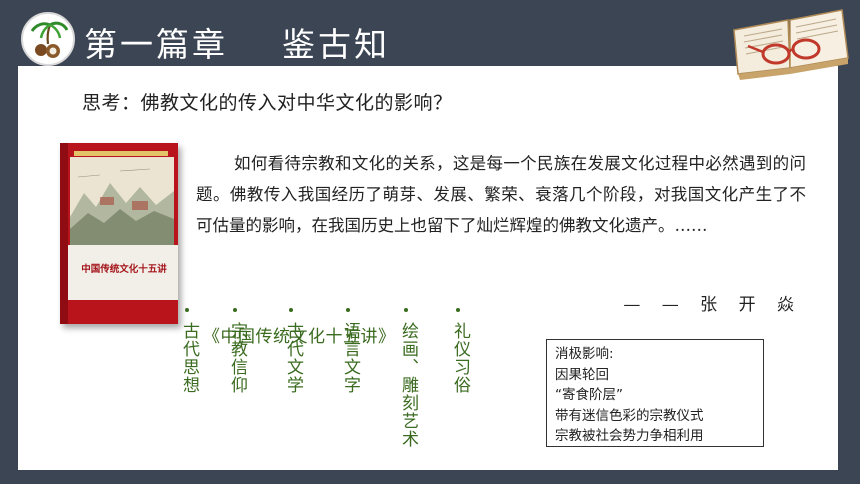 Image resolution: width=860 pixels, height=484 pixels. Describe the element at coordinates (121, 153) in the screenshot. I see `book-cover-ribbon` at that location.